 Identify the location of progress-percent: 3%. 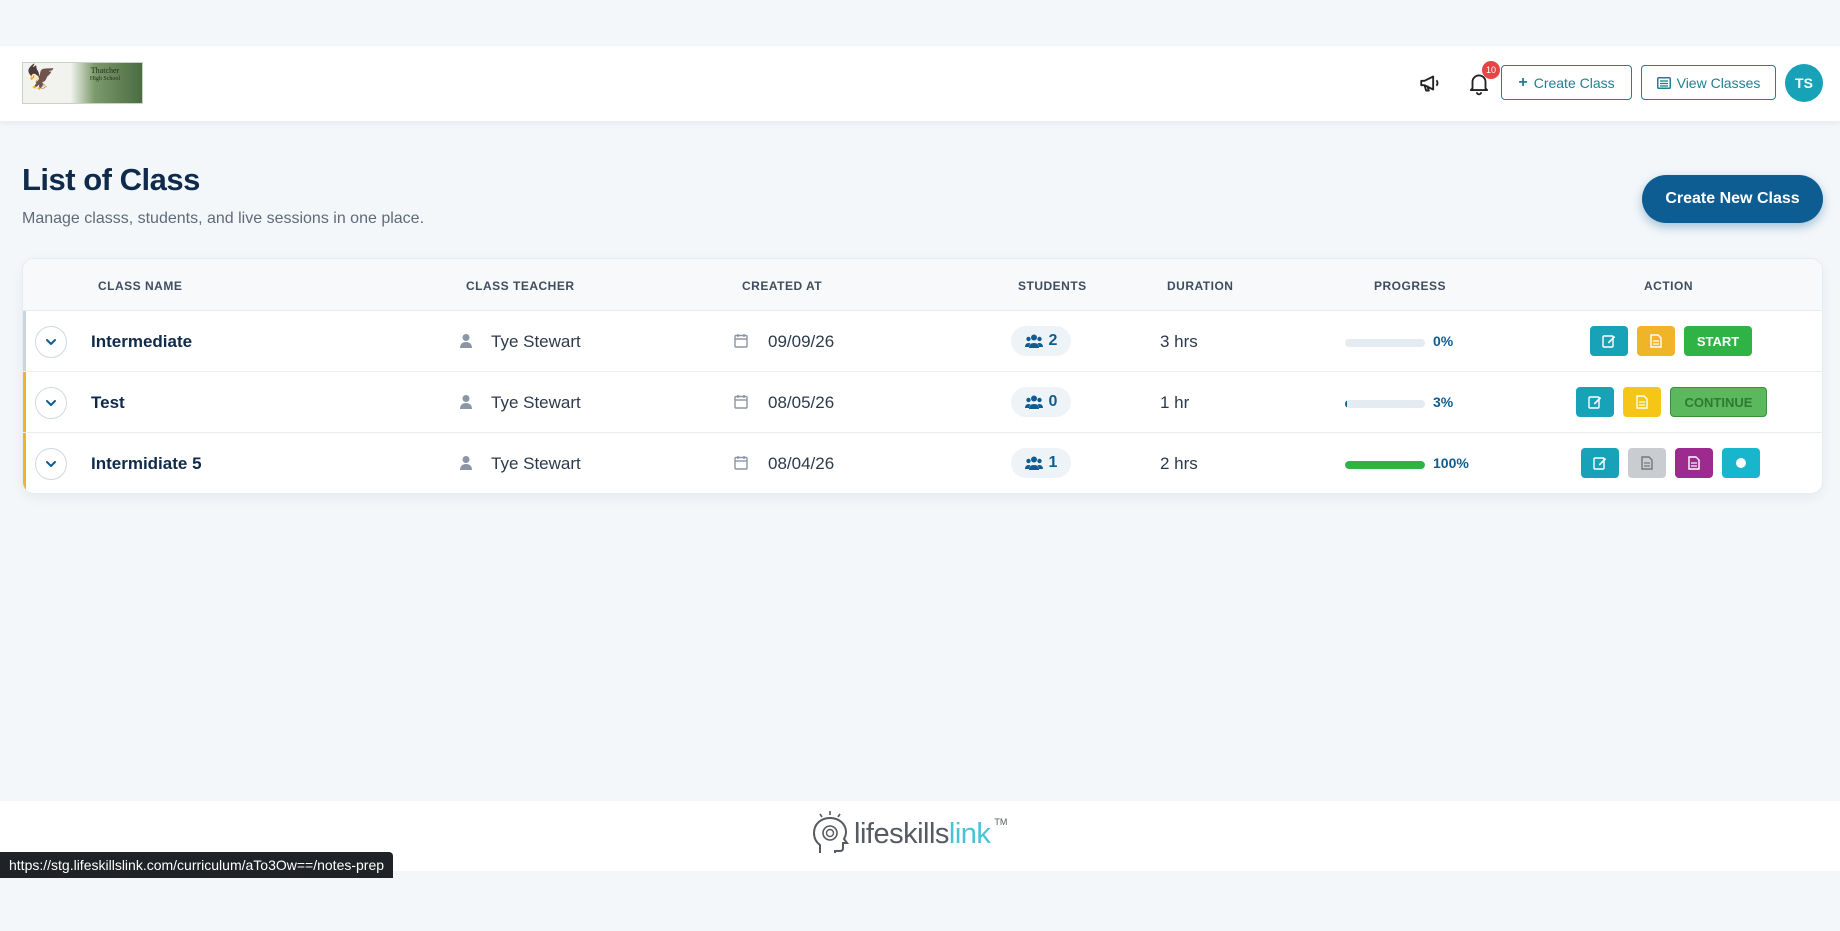
(1443, 402).